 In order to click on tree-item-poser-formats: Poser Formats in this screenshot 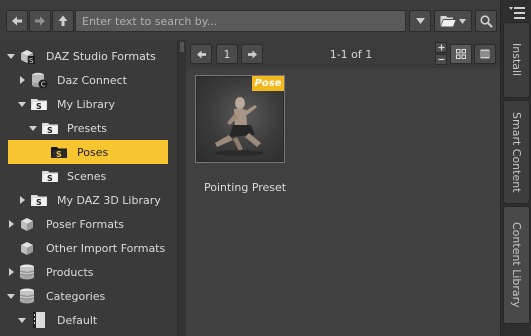, I will do `click(89, 224)`.